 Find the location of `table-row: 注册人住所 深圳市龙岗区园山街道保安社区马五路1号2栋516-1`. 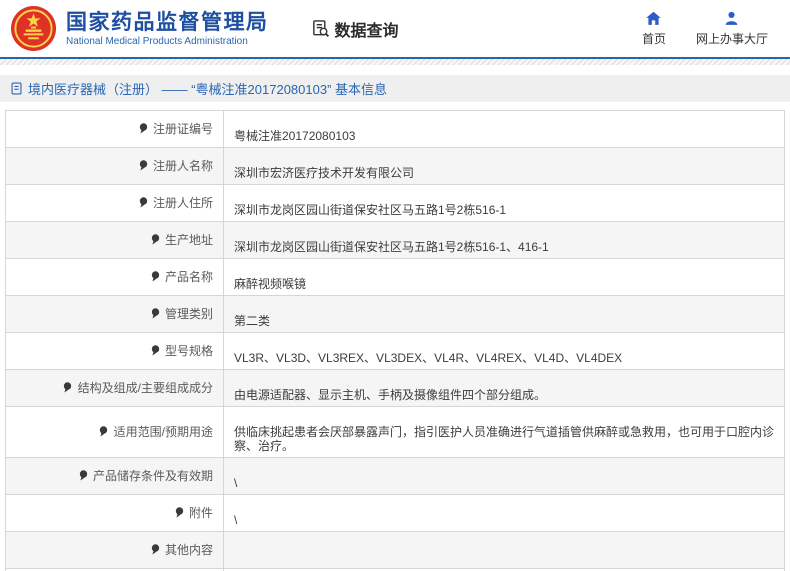

table-row: 注册人住所 深圳市龙岗区园山街道保安社区马五路1号2栋516-1 is located at coordinates (395, 203).